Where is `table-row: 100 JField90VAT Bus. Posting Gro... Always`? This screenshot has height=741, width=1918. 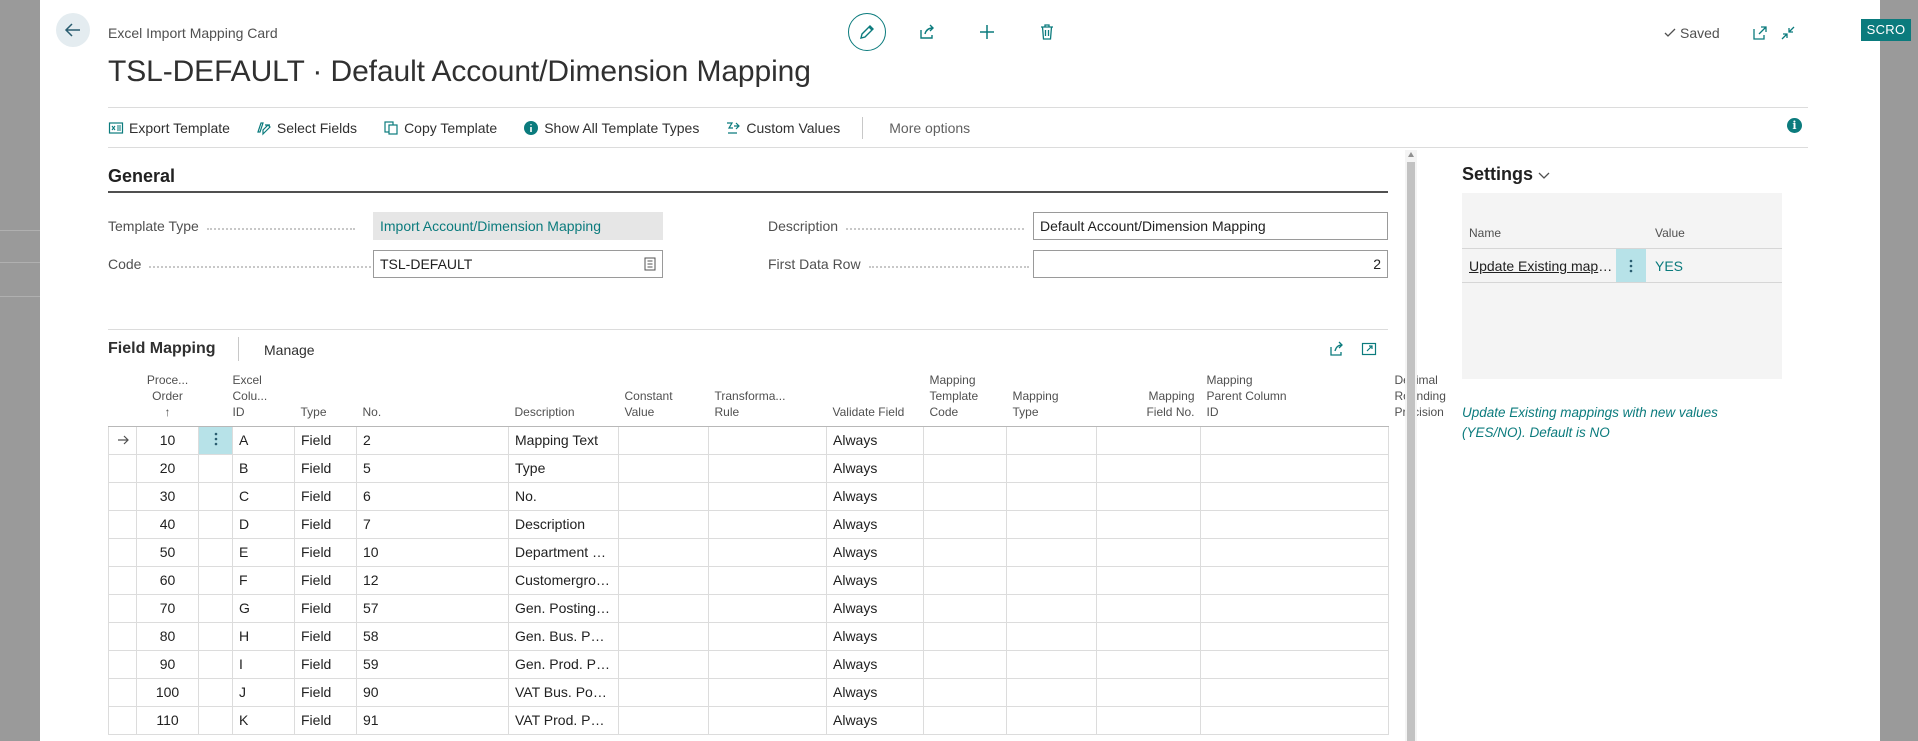
table-row: 100 JField90VAT Bus. Posting Gro... Always is located at coordinates (748, 692).